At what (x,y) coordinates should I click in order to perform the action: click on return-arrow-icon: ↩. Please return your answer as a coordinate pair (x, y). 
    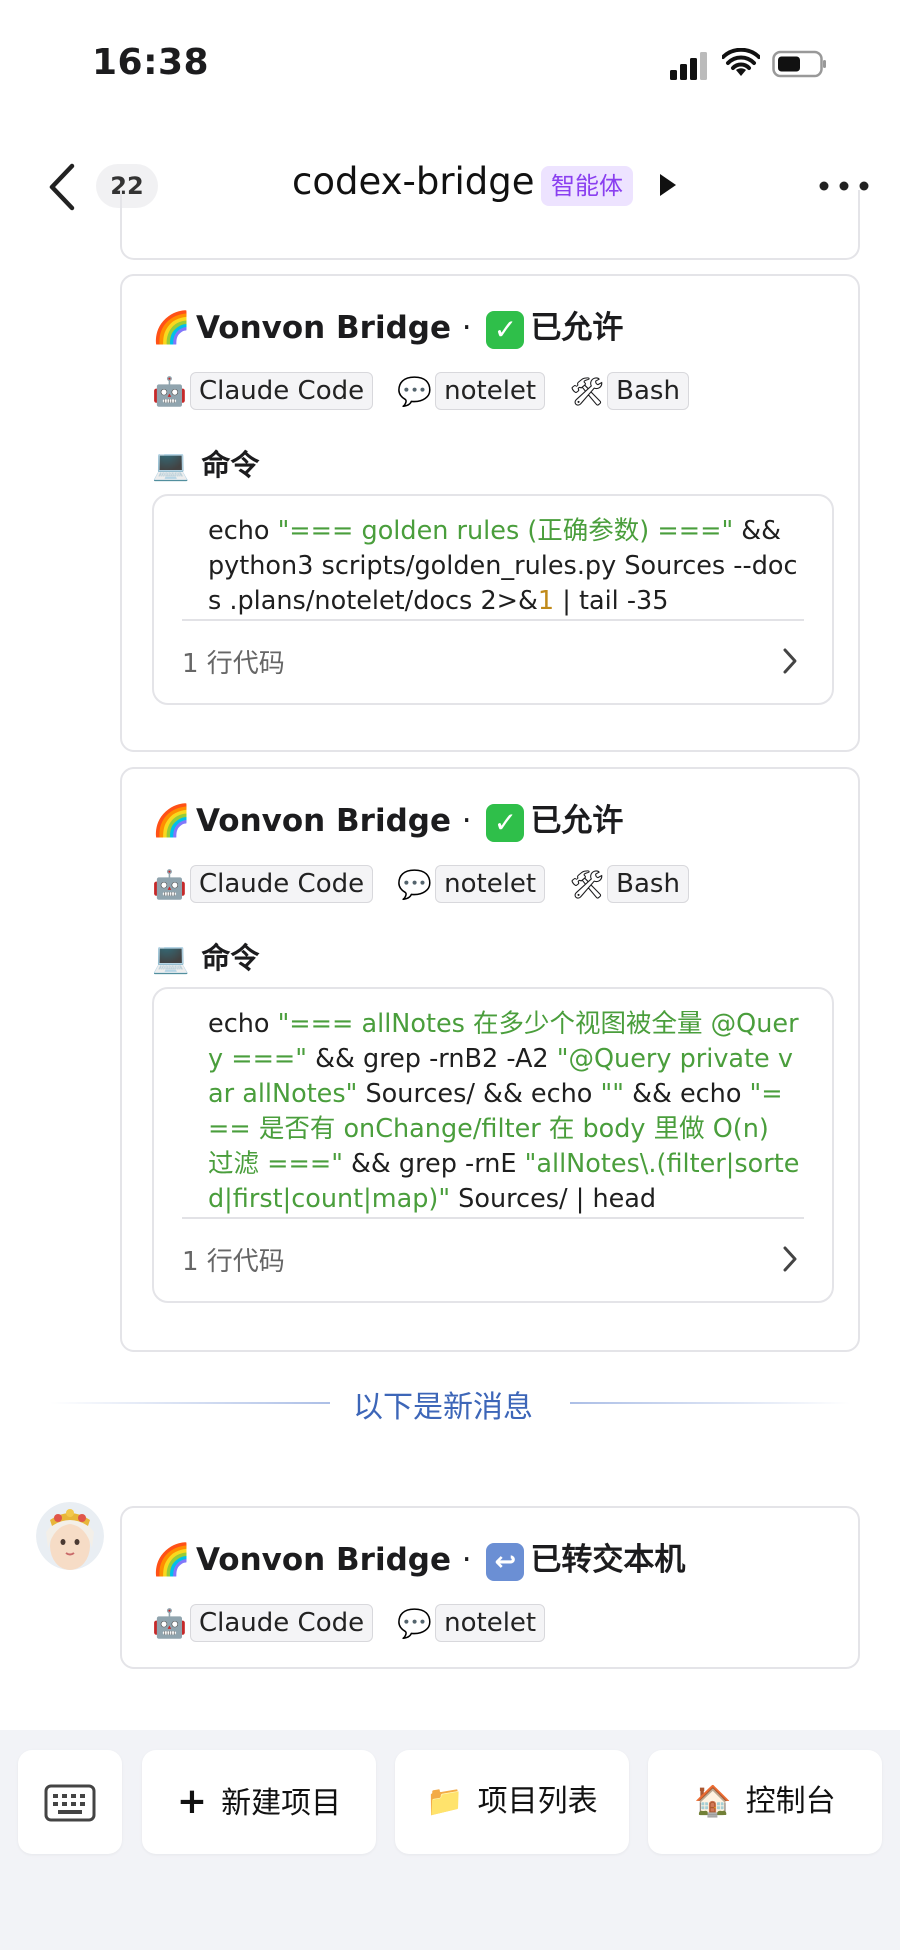
    Looking at the image, I should click on (505, 1561).